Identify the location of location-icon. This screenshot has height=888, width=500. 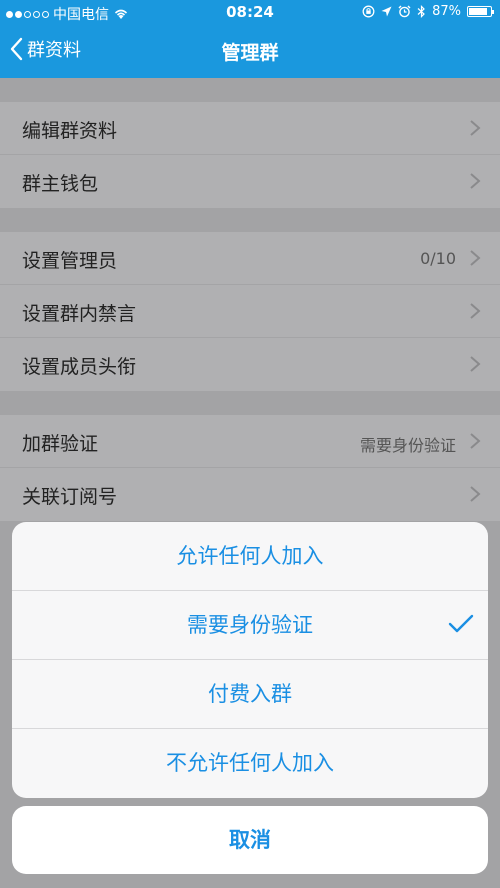
(386, 11).